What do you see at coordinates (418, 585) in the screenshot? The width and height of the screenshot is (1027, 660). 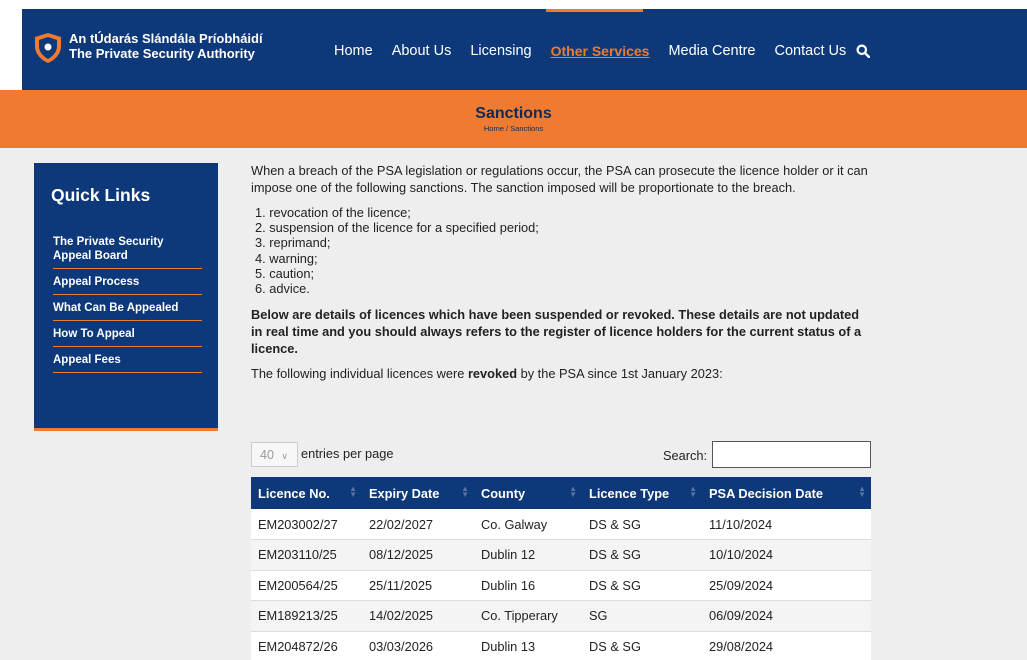 I see `cell-expiry-date: 25/11/2025` at bounding box center [418, 585].